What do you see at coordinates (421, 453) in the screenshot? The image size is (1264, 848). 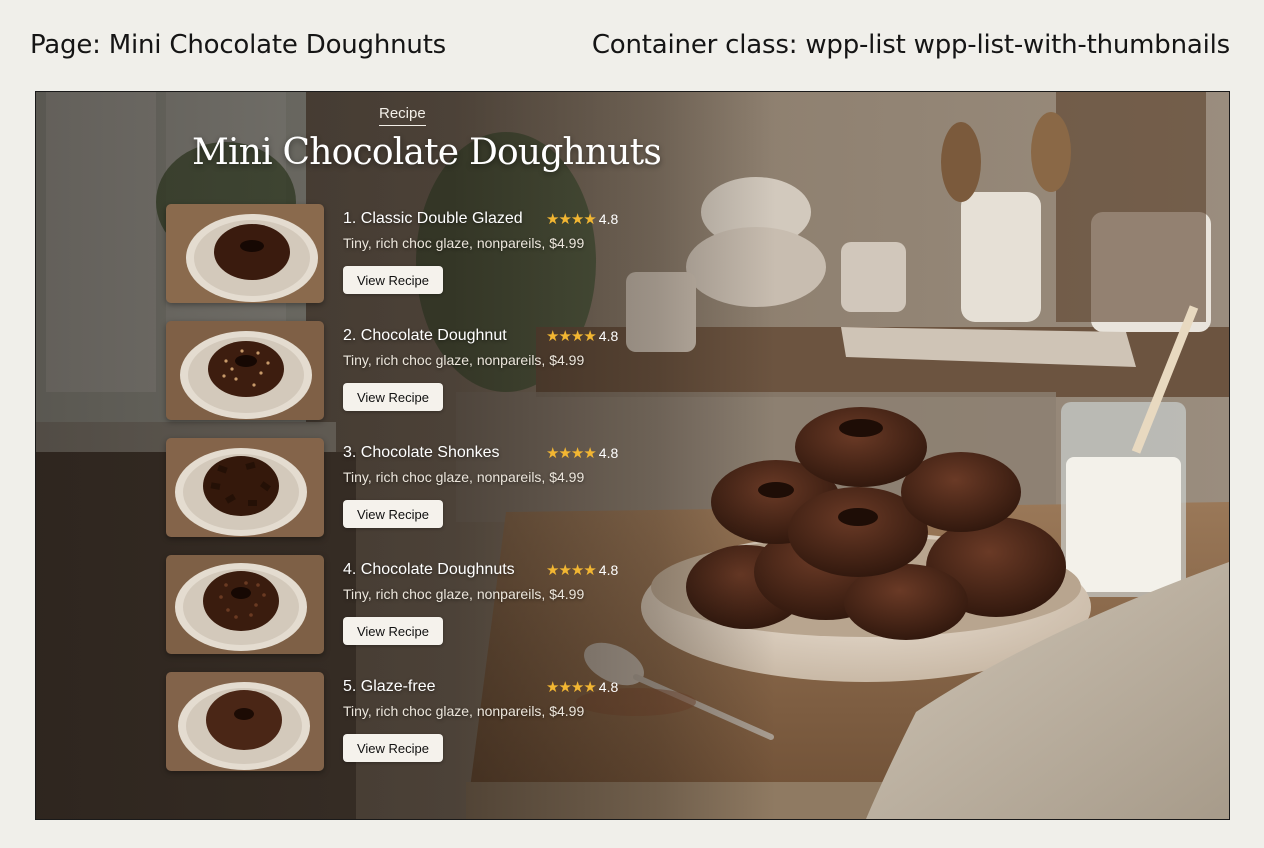 I see `recipe-title-link: 3. Chocolate Shonkes` at bounding box center [421, 453].